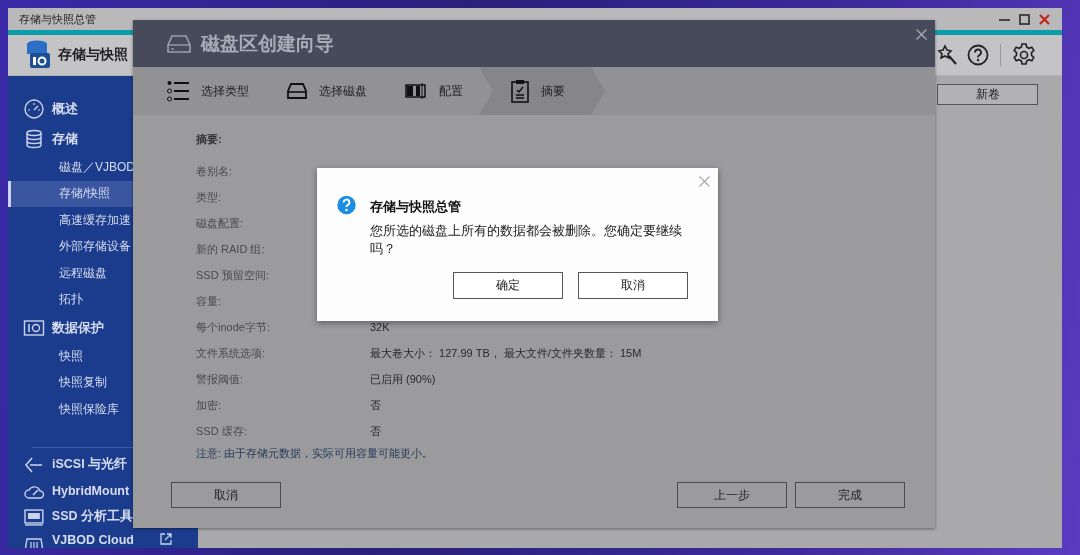 Image resolution: width=1080 pixels, height=555 pixels. I want to click on field-value: 已启用 (90%), so click(403, 379).